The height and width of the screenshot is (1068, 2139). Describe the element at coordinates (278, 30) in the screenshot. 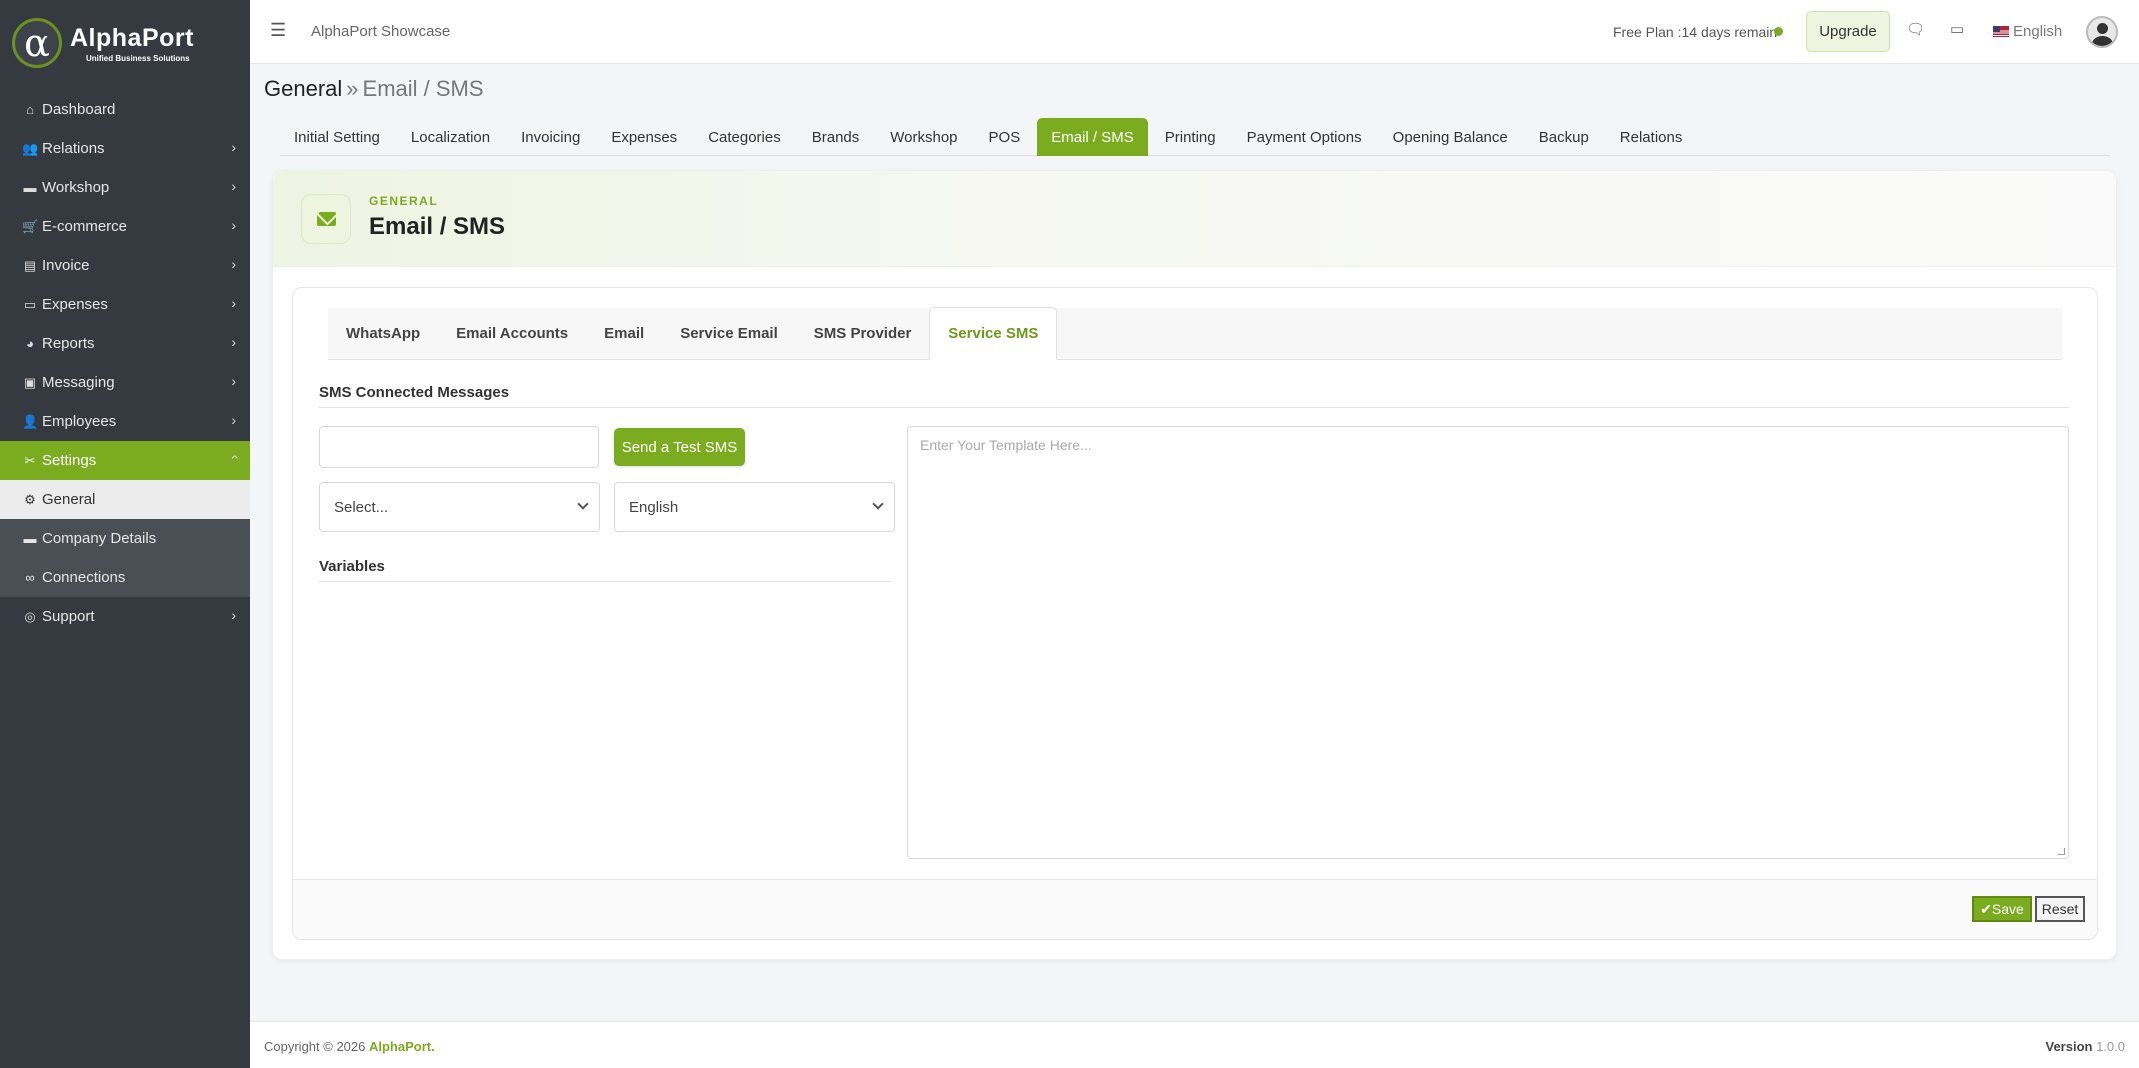

I see `menu-toggle-icon: ☰` at that location.